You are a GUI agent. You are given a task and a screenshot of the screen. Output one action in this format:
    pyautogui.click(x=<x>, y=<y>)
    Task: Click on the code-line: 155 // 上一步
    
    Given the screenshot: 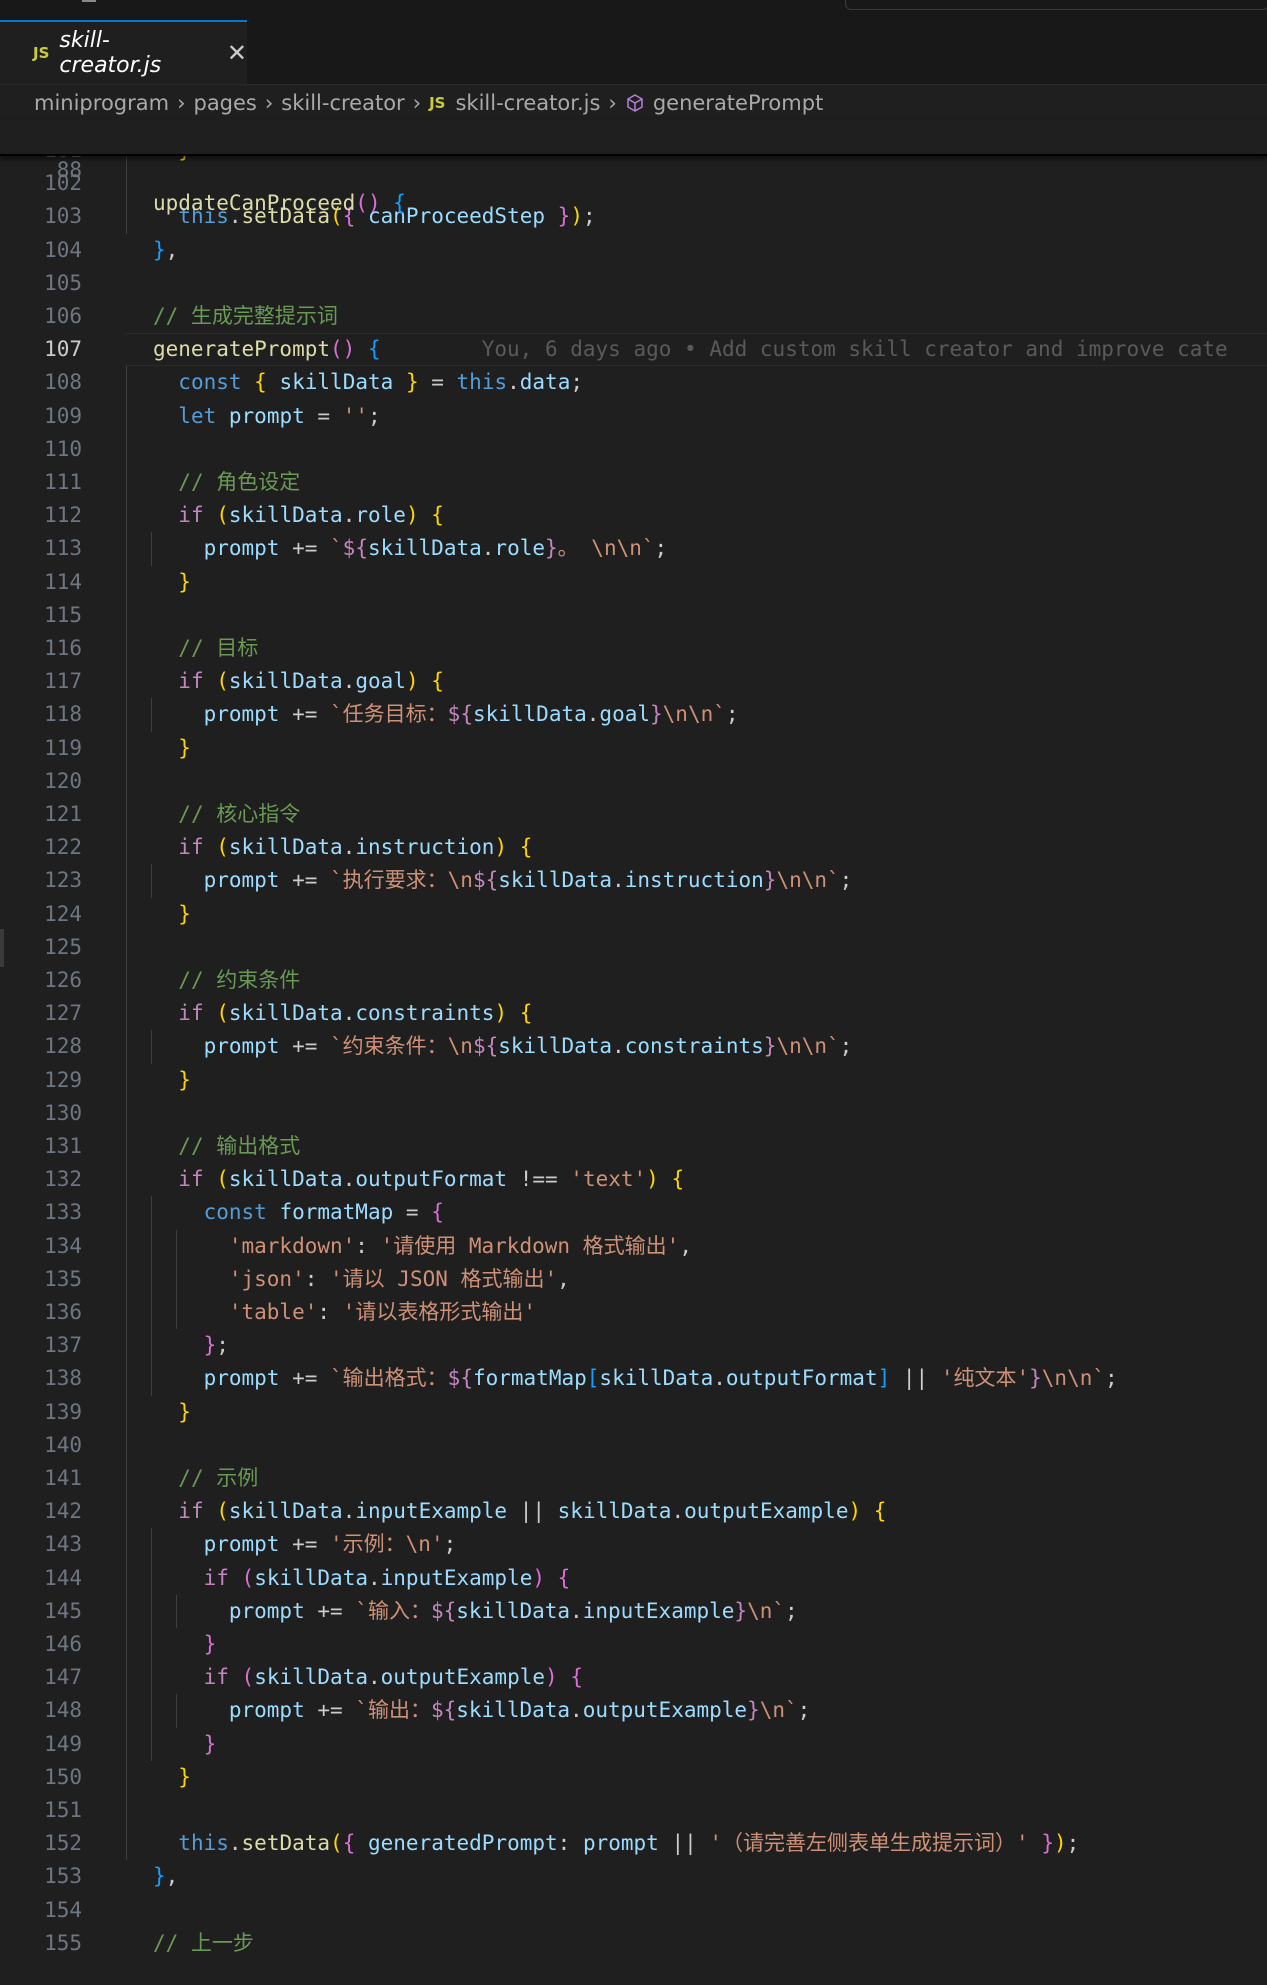 What is the action you would take?
    pyautogui.click(x=633, y=1943)
    